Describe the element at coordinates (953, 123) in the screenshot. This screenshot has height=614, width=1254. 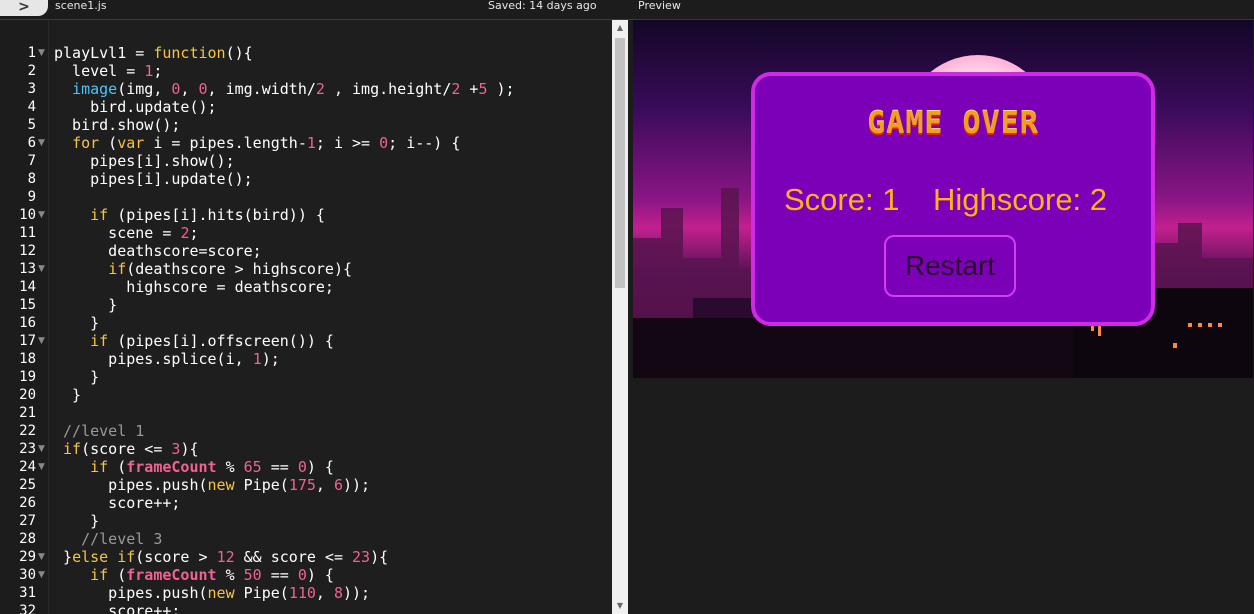
I see `game-over-title: GAME OVER` at that location.